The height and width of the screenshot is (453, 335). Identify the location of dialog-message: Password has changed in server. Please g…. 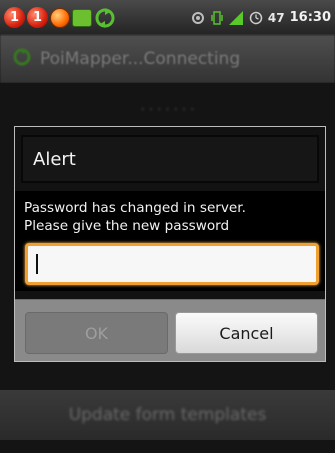
(171, 217).